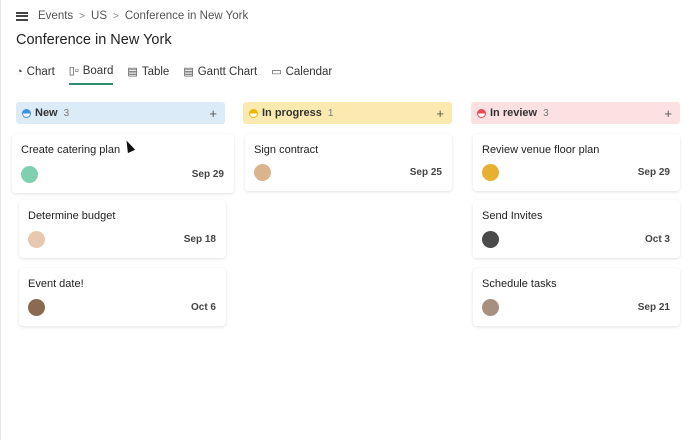  What do you see at coordinates (56, 284) in the screenshot?
I see `card-title: Event date!` at bounding box center [56, 284].